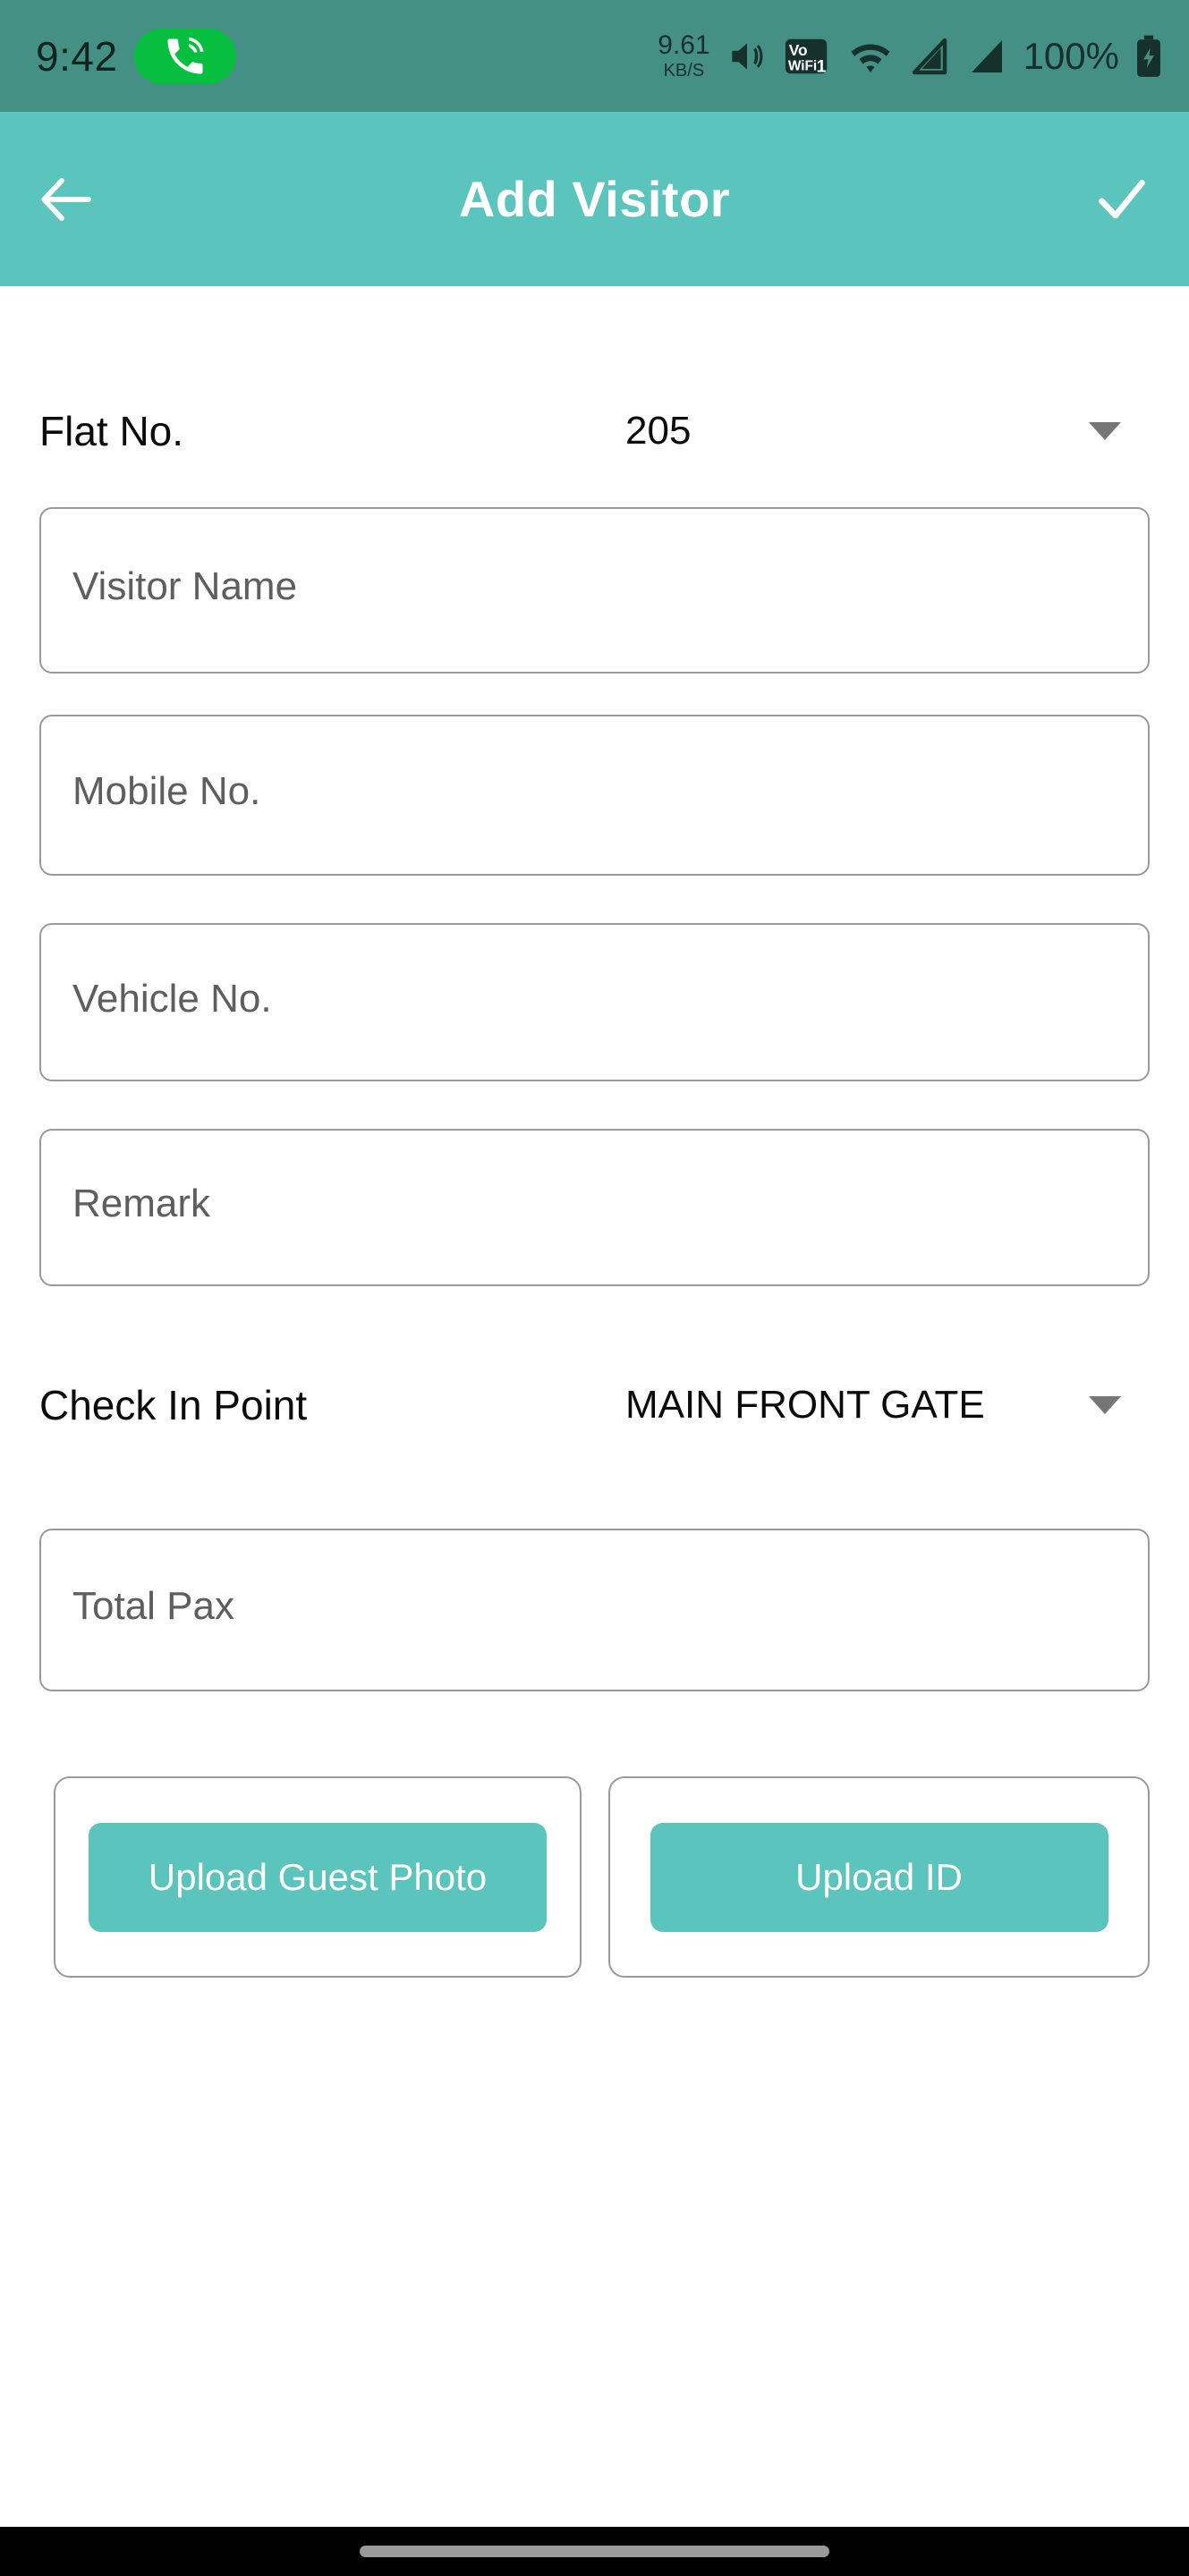 Image resolution: width=1189 pixels, height=2576 pixels. I want to click on remark-input: Remark, so click(594, 1207).